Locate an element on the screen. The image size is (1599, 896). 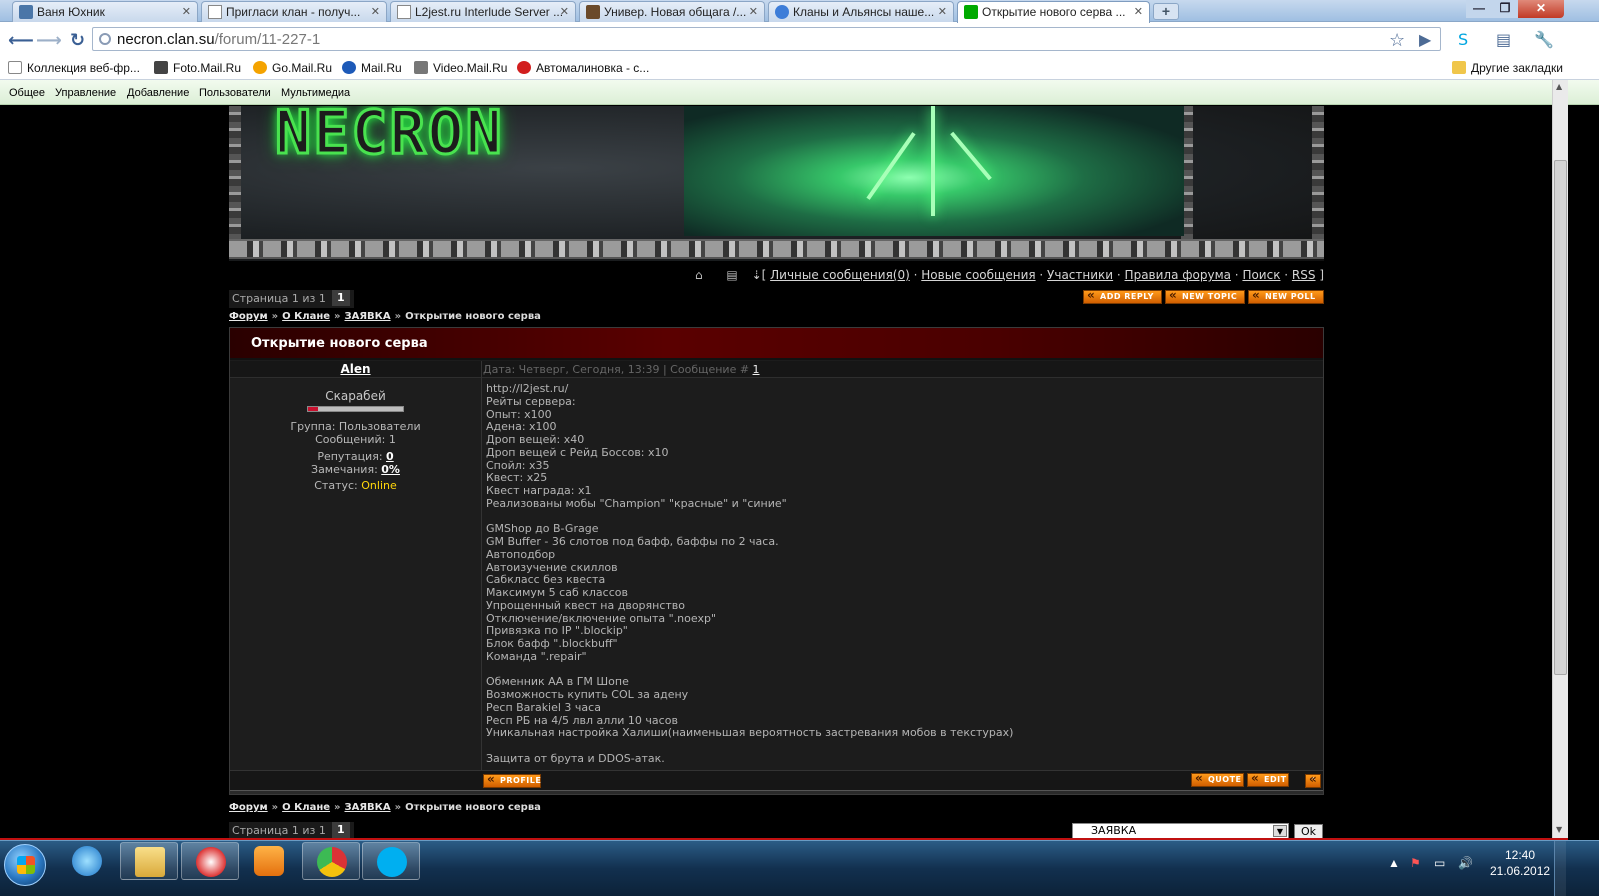
menu-manage: Управление is located at coordinates (85, 93).